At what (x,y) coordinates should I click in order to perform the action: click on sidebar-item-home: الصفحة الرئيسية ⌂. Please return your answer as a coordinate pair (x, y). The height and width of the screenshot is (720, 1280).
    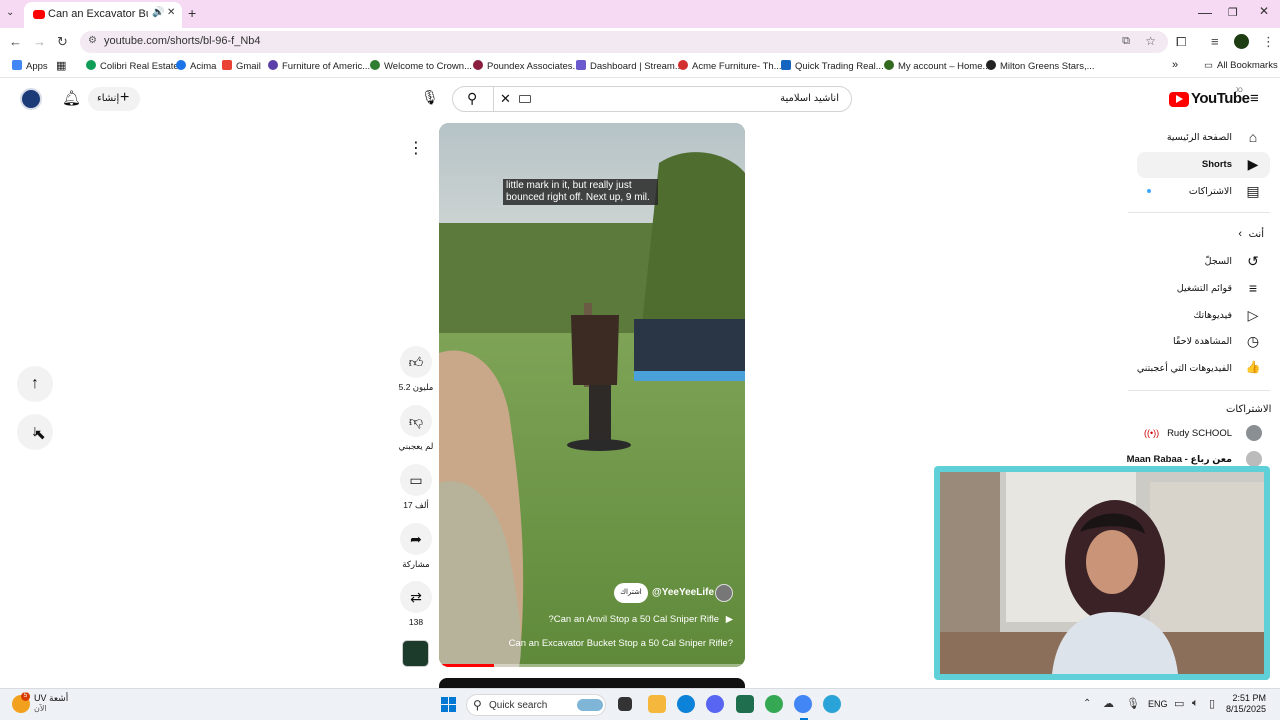
    Looking at the image, I should click on (1200, 138).